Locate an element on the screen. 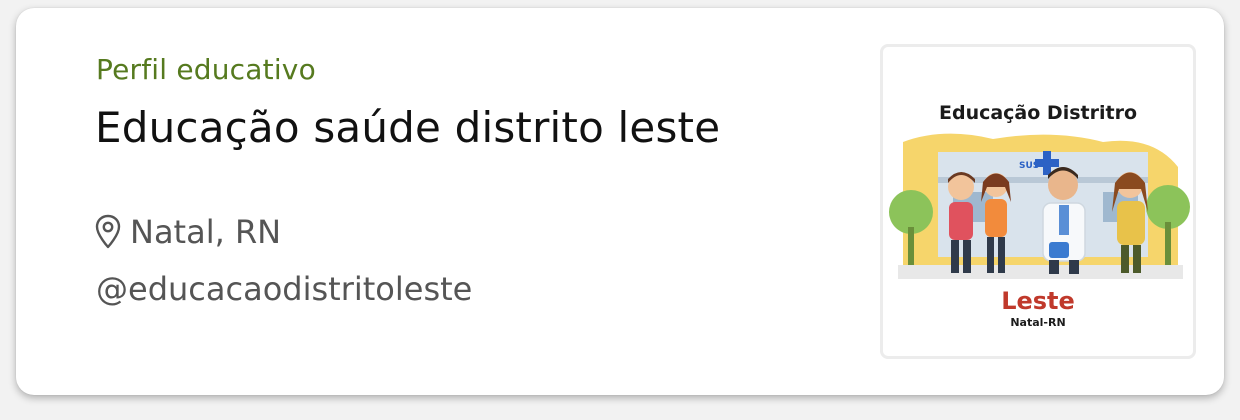 This screenshot has height=420, width=1240. profile-name: Educação saúde distrito leste is located at coordinates (408, 127).